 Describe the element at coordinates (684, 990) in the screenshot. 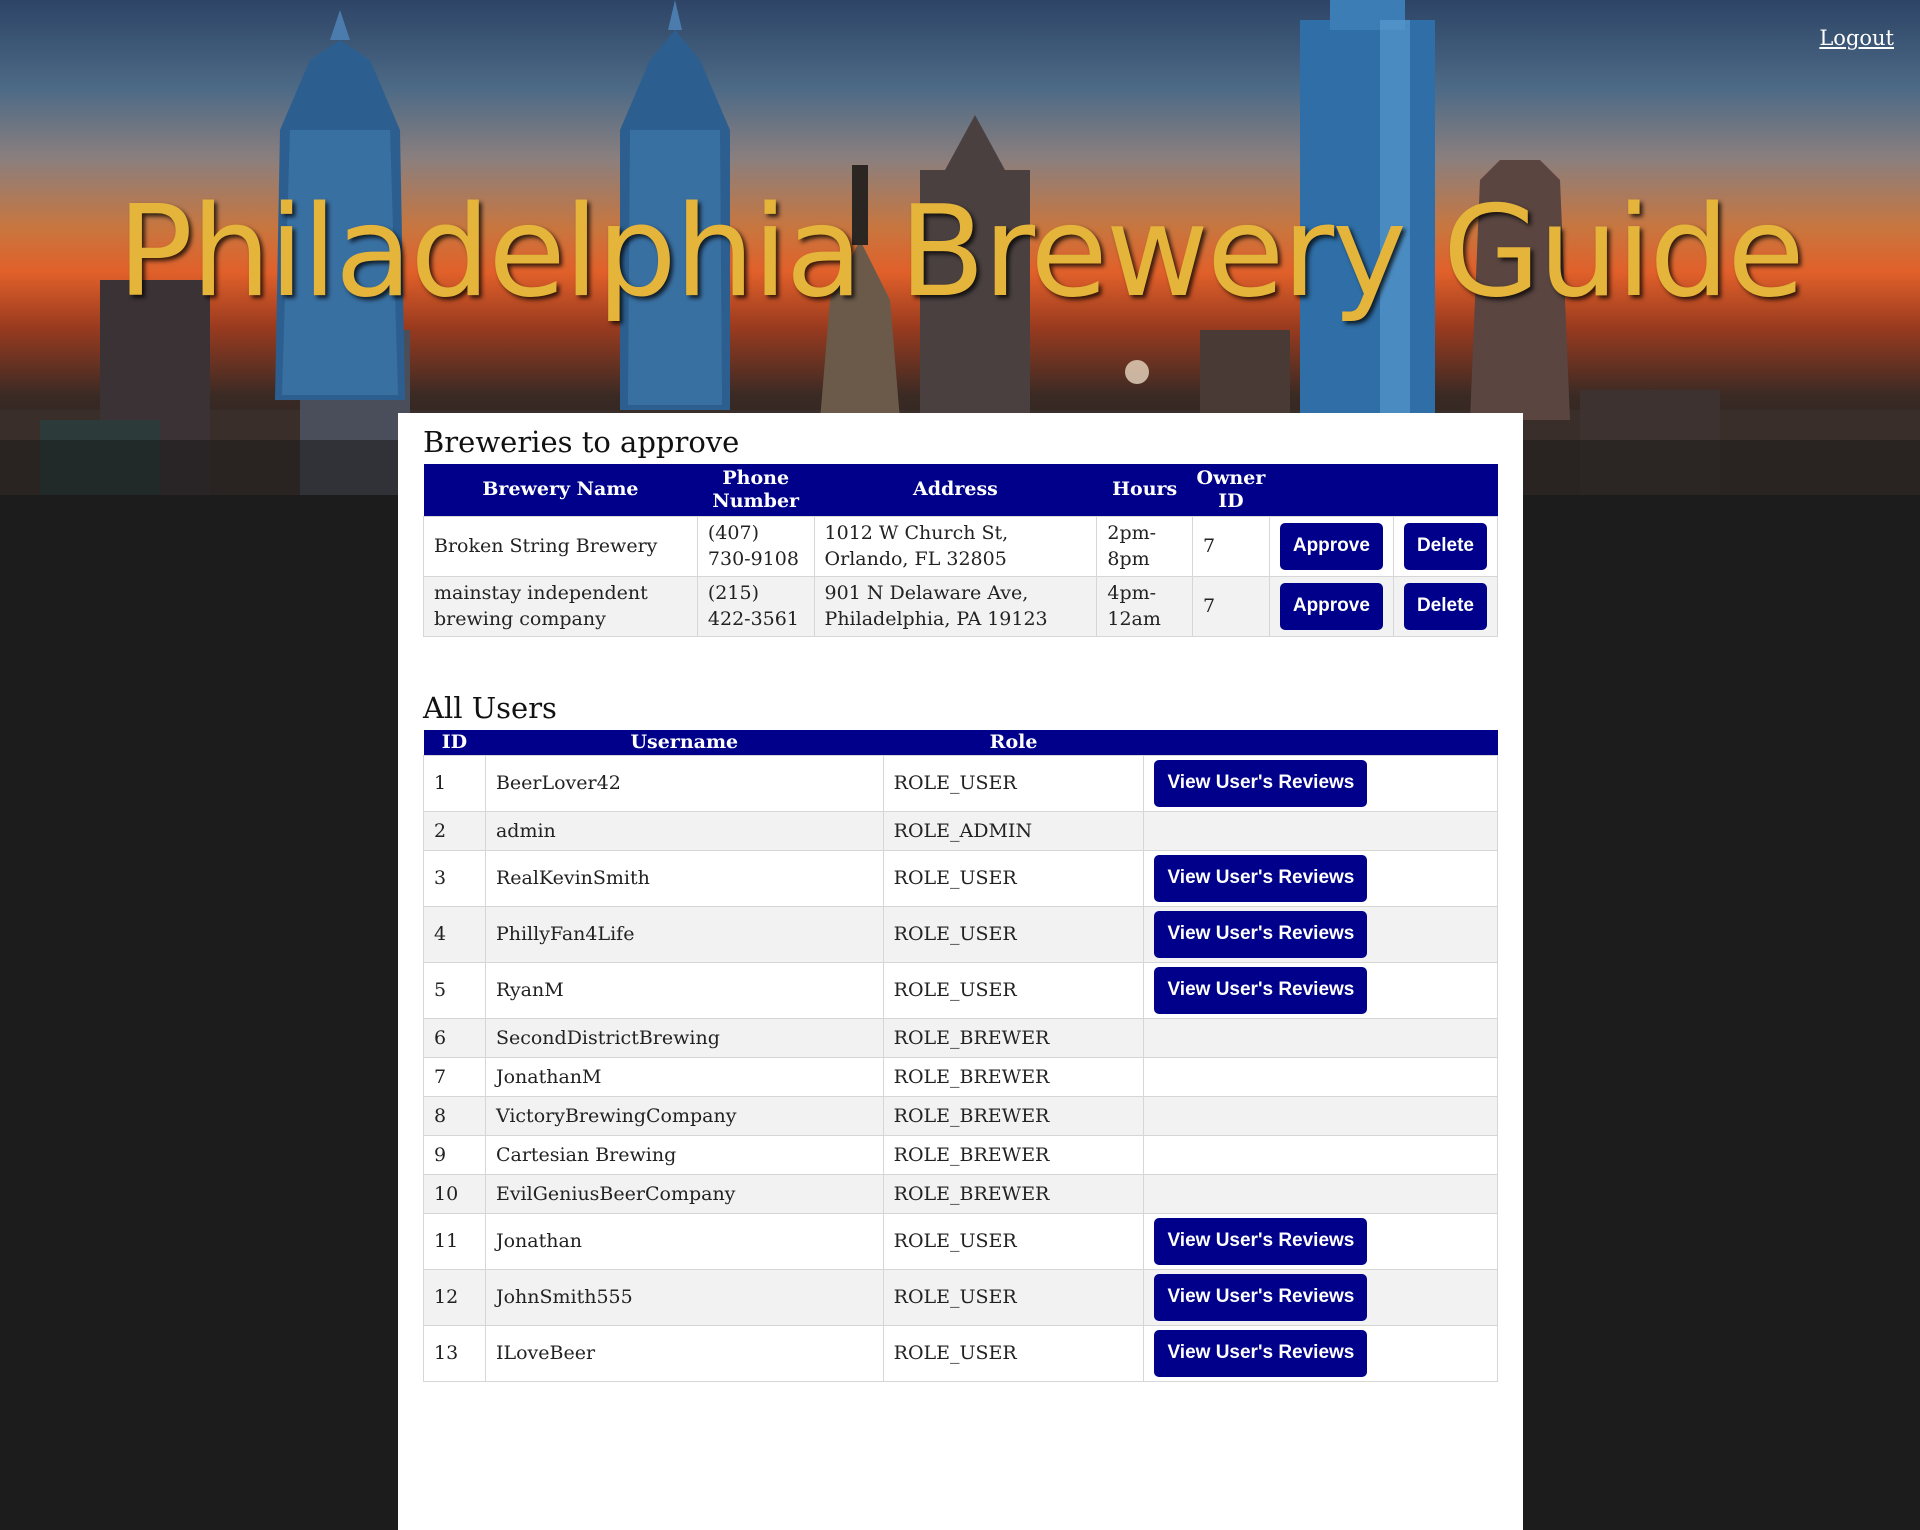

I see `user-username-cell: RyanM` at that location.